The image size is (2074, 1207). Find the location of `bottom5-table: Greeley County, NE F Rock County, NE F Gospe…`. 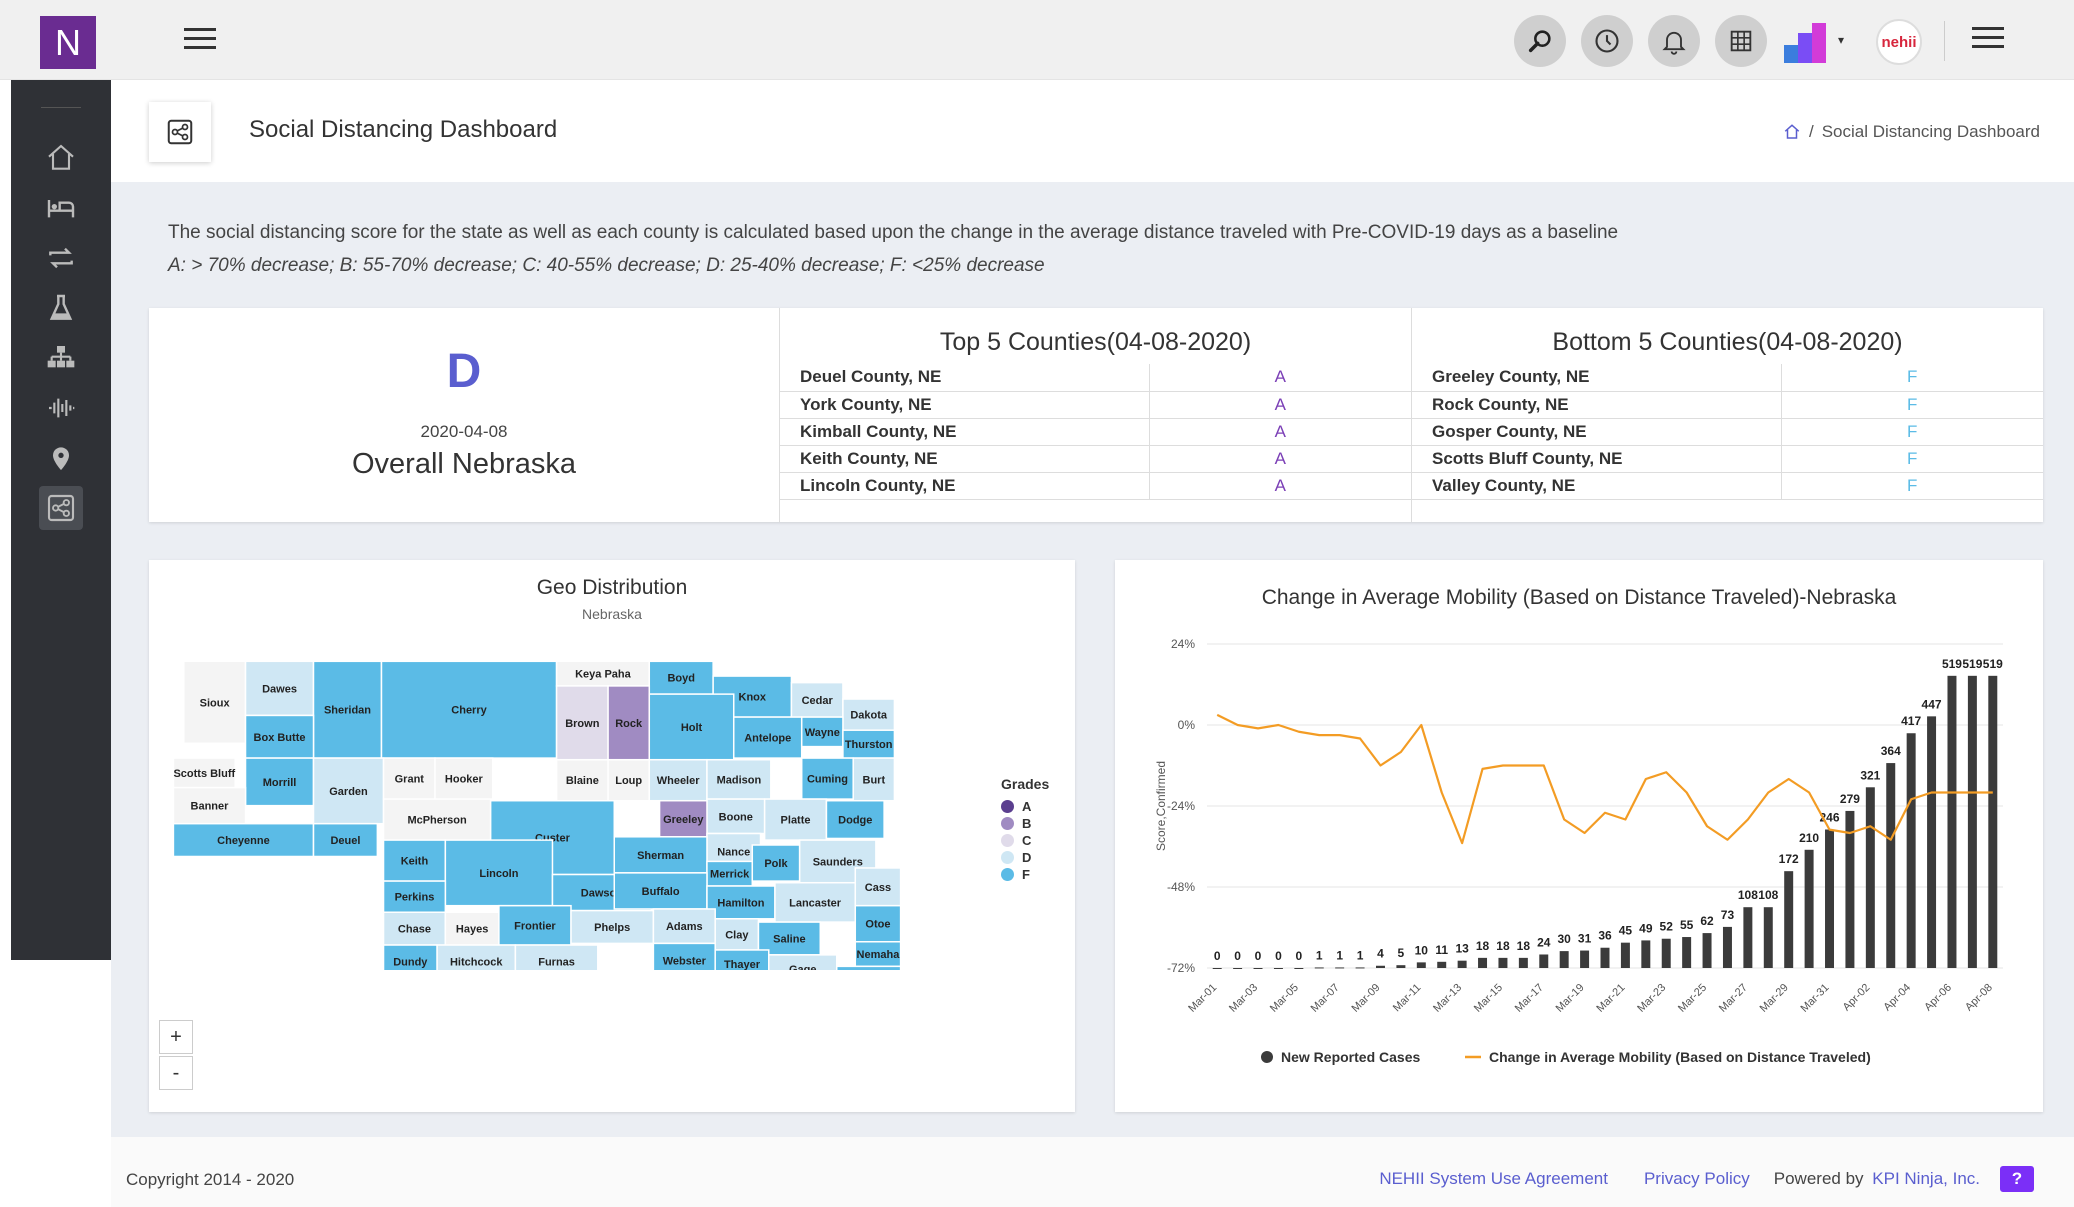

bottom5-table: Greeley County, NE F Rock County, NE F Gospe… is located at coordinates (1727, 432).